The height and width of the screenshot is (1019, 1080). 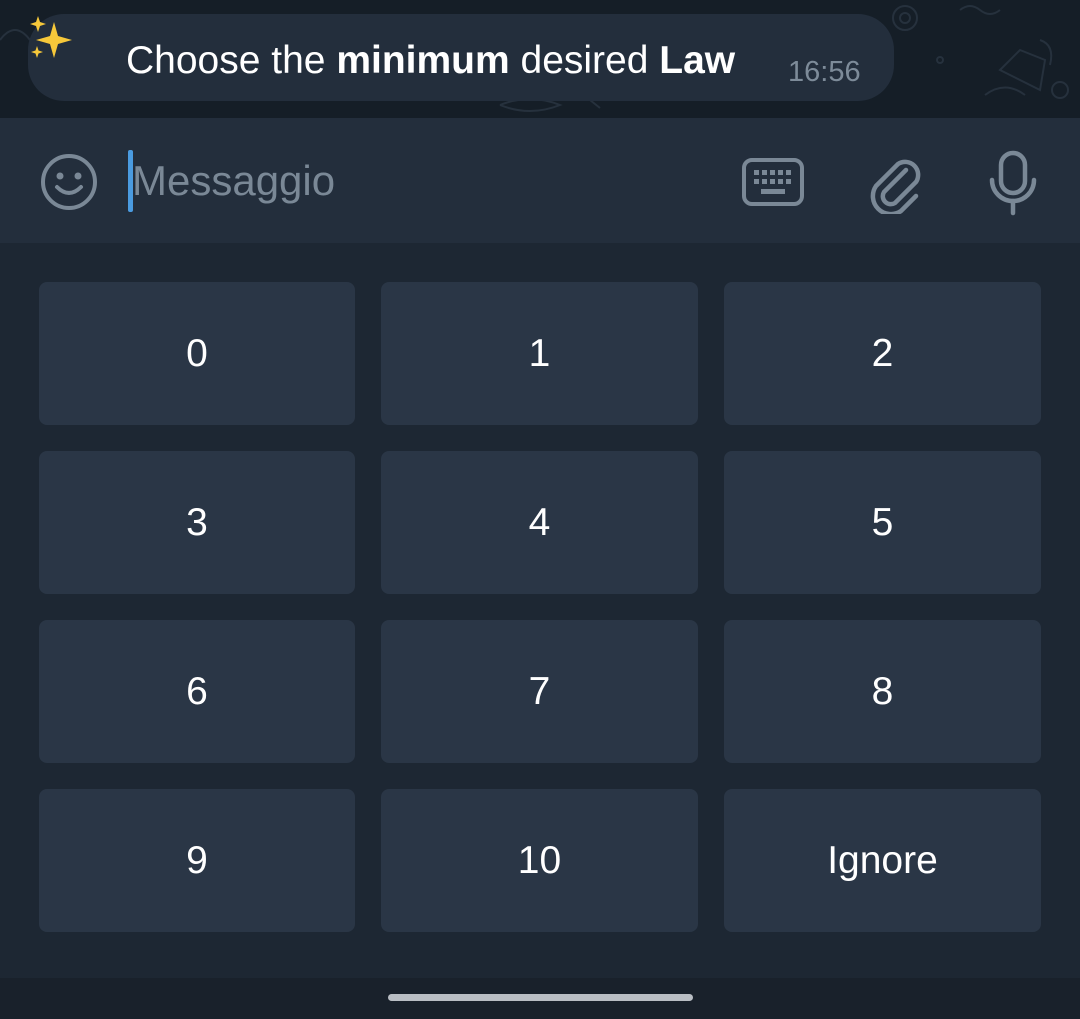 I want to click on message-text: Choose the minimum desired Law, so click(x=430, y=61).